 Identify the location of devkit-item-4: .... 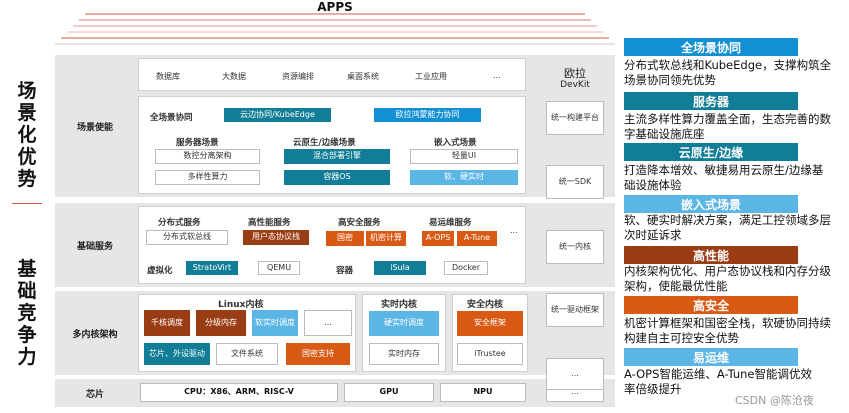
(575, 374).